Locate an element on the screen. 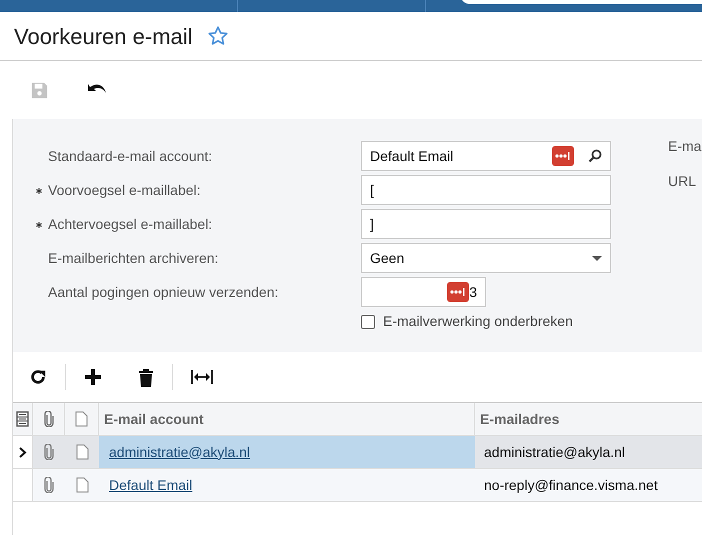 The image size is (702, 536). checkbox-label: E-mailverwerking onderbreken is located at coordinates (478, 321).